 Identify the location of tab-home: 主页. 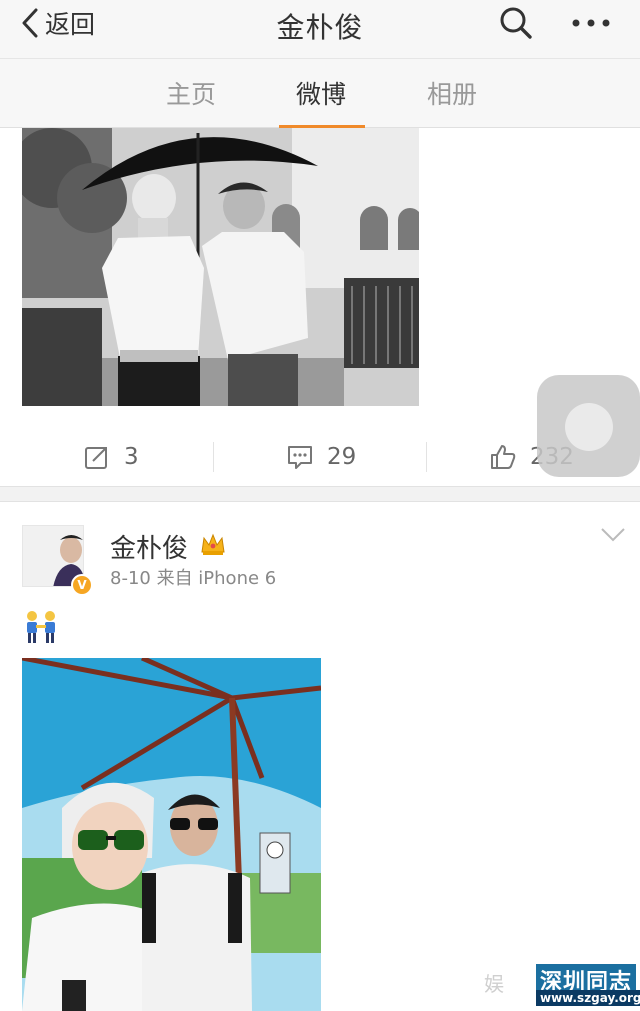
(191, 93).